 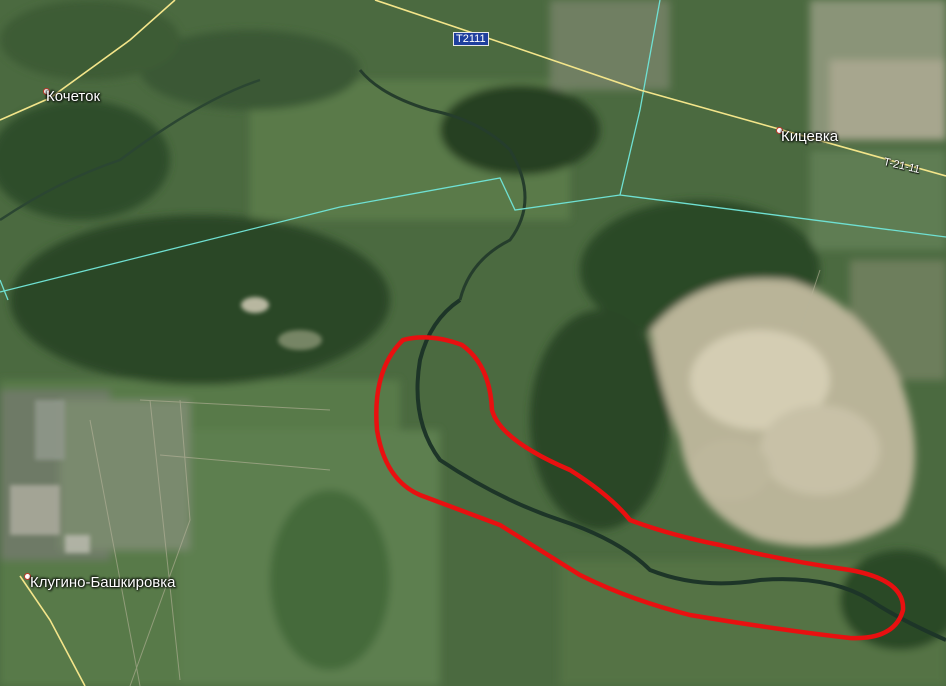 What do you see at coordinates (103, 582) in the screenshot?
I see `place-label-klugino: Клугино-Башкировка` at bounding box center [103, 582].